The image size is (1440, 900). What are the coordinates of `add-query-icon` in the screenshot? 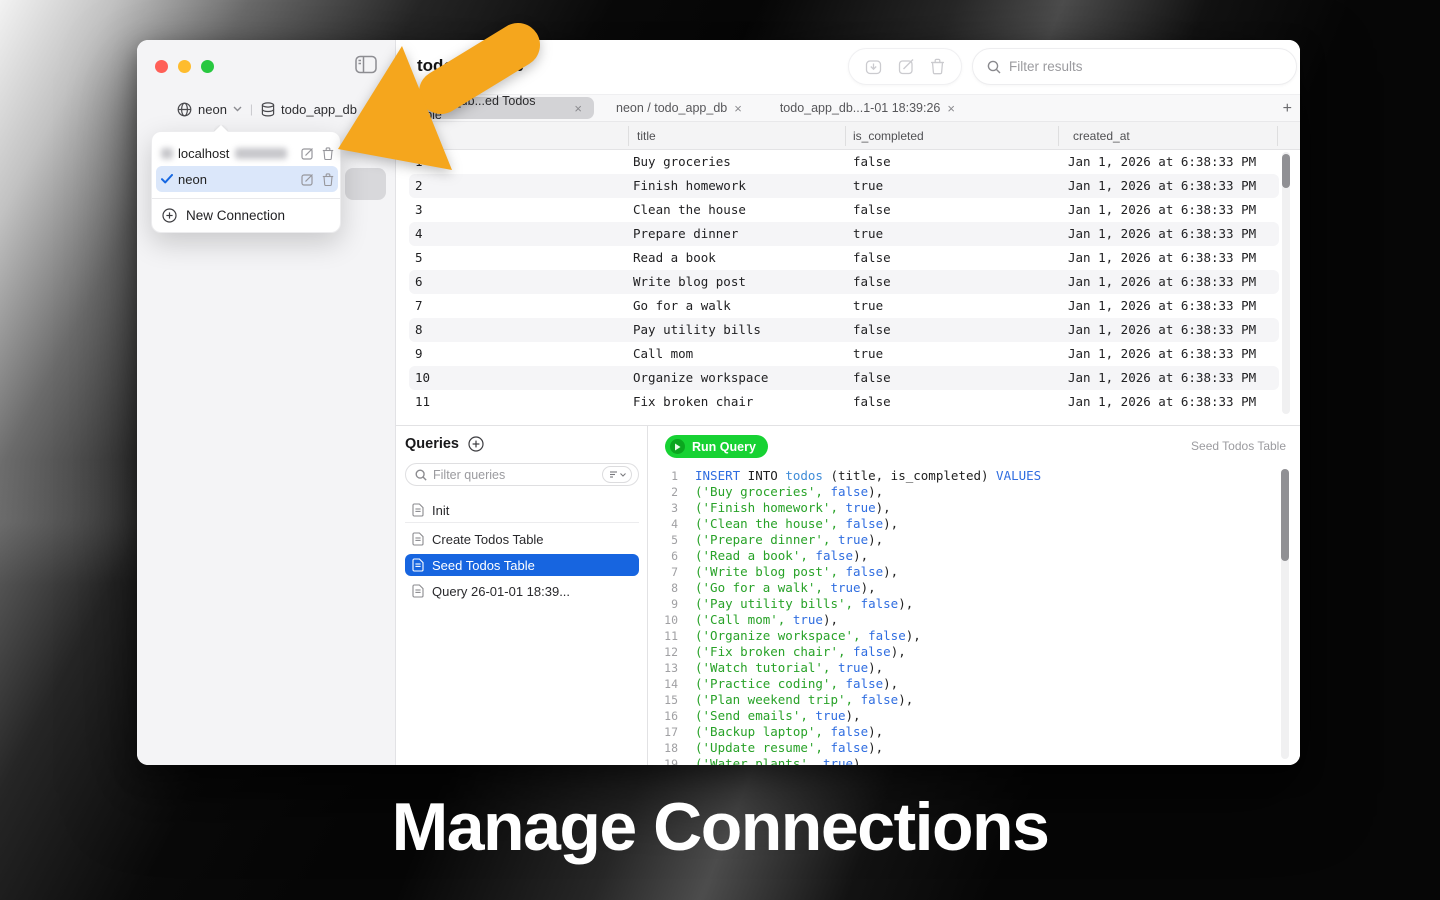 It's located at (476, 444).